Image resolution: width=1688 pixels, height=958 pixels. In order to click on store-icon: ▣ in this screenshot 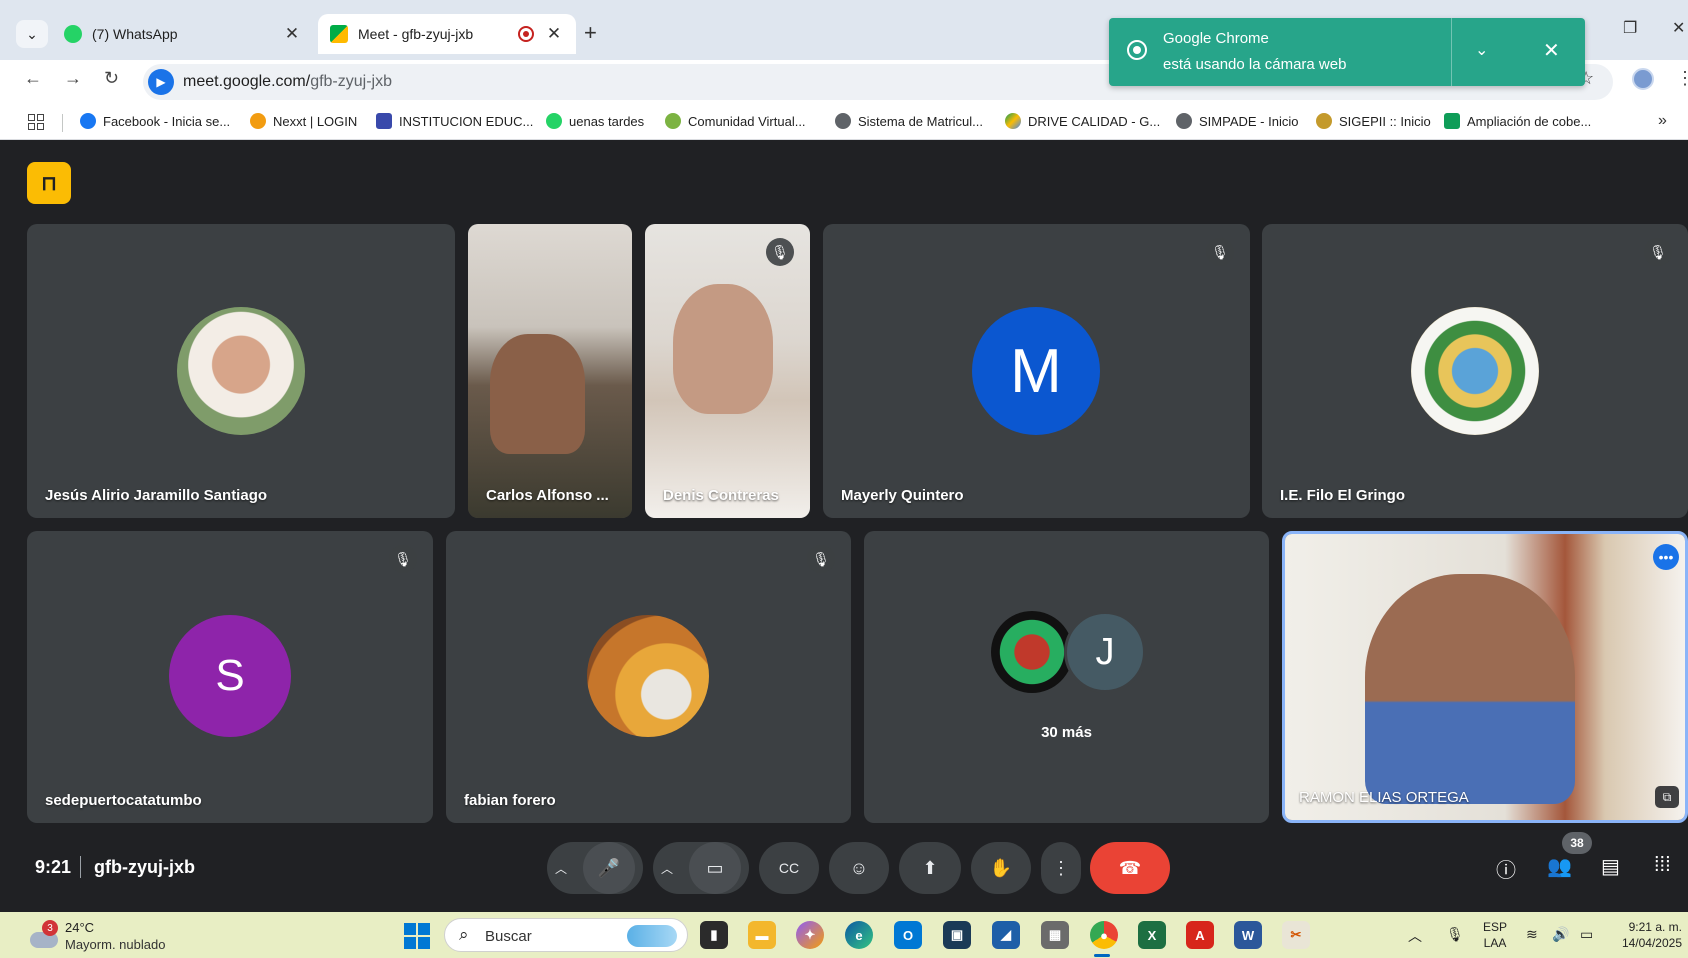, I will do `click(957, 935)`.